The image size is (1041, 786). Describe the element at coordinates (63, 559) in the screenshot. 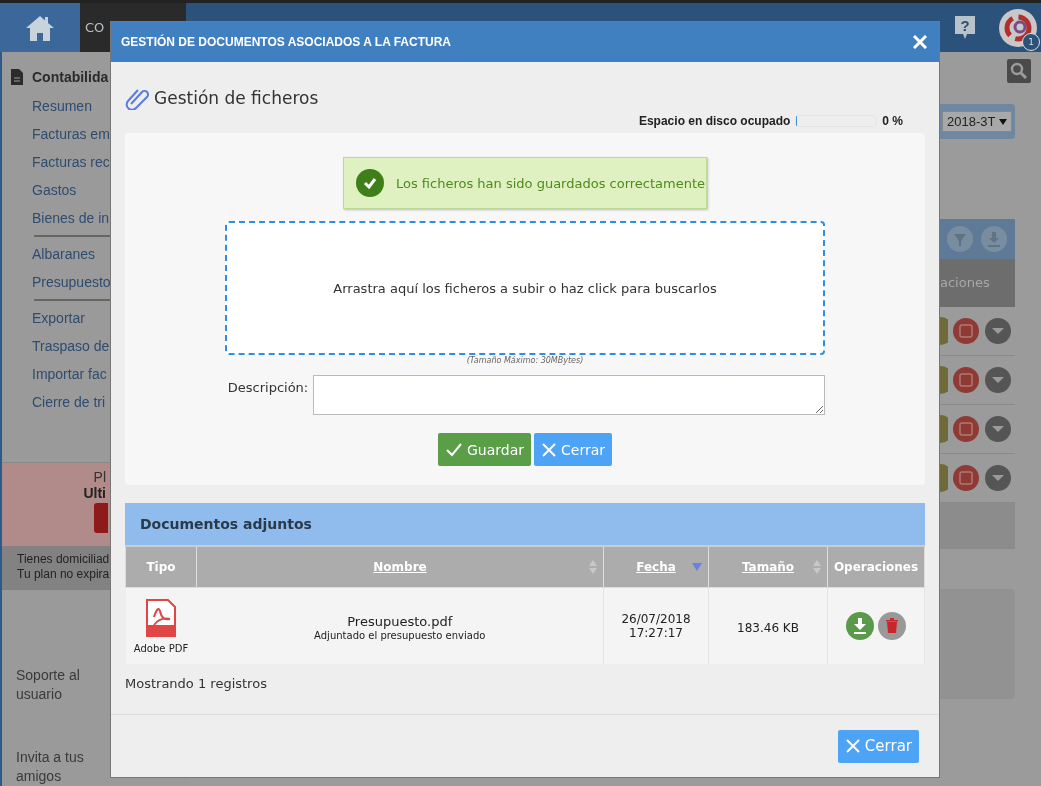

I see `notice-text: Tienes domiciliad` at that location.